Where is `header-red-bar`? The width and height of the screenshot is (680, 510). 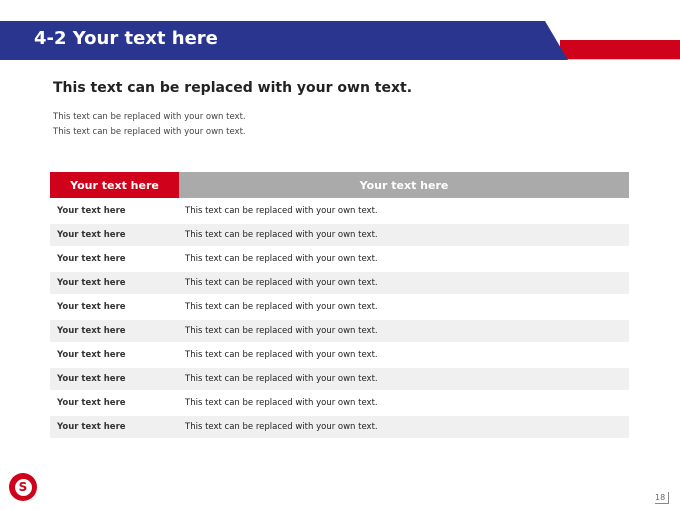
header-red-bar is located at coordinates (620, 50).